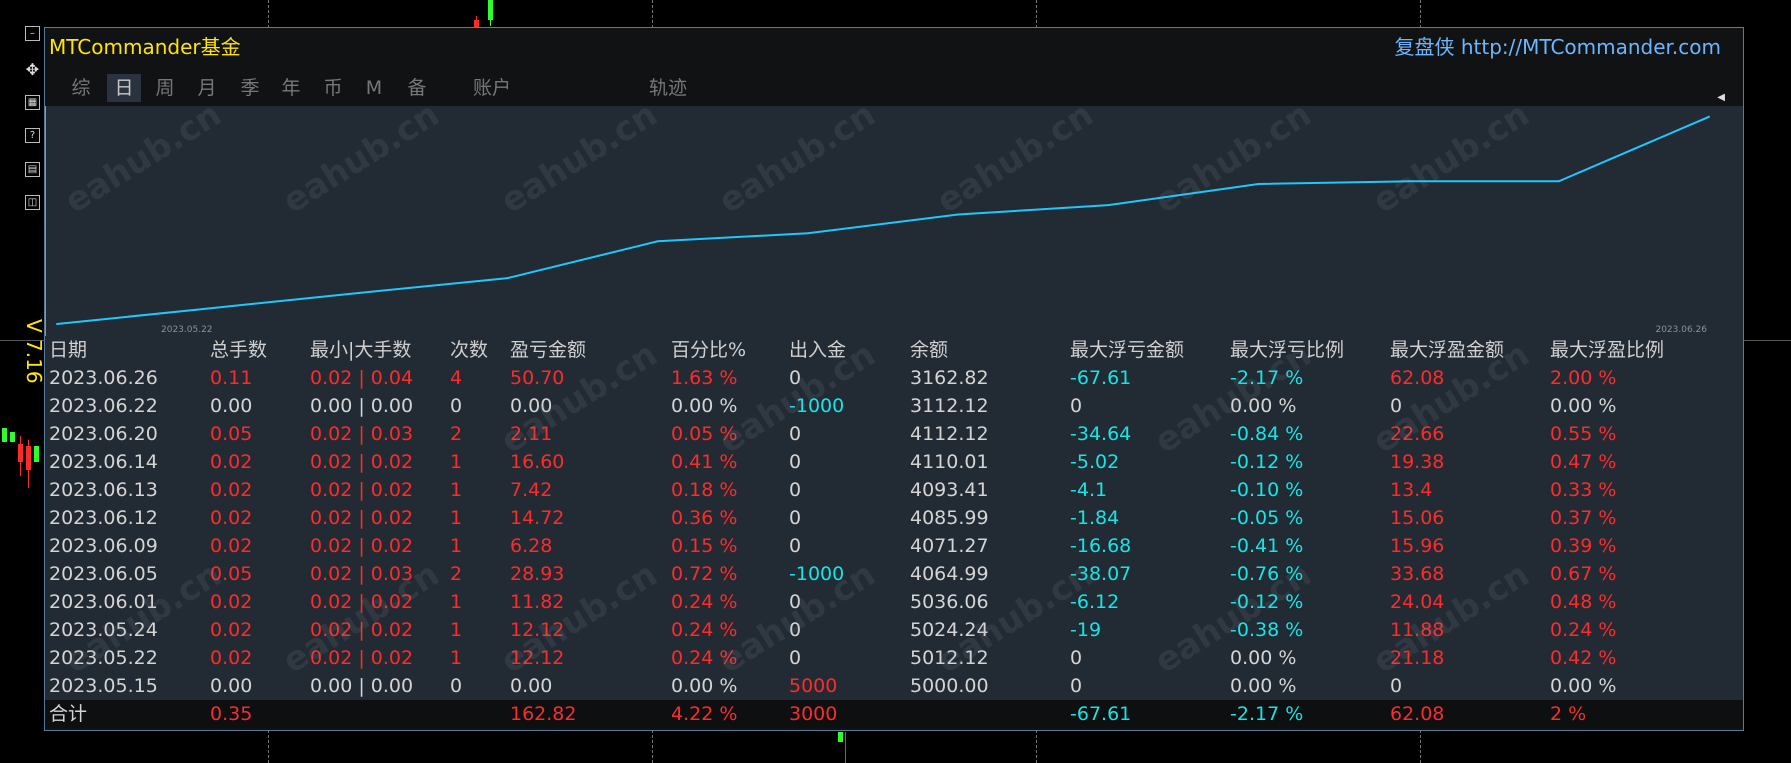 This screenshot has height=763, width=1791. What do you see at coordinates (103, 630) in the screenshot?
I see `cell-col-0: 2023.05.24` at bounding box center [103, 630].